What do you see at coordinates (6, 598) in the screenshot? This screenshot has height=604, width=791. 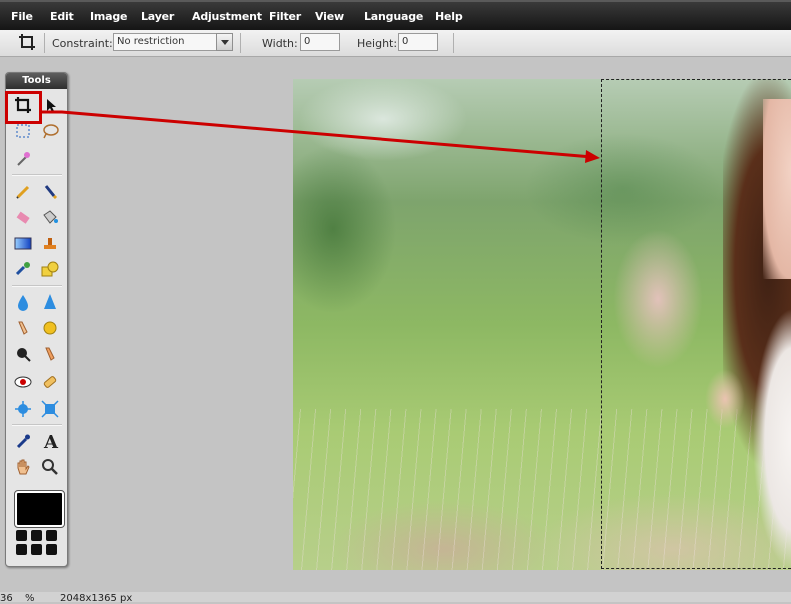 I see `zoom-level: 36` at bounding box center [6, 598].